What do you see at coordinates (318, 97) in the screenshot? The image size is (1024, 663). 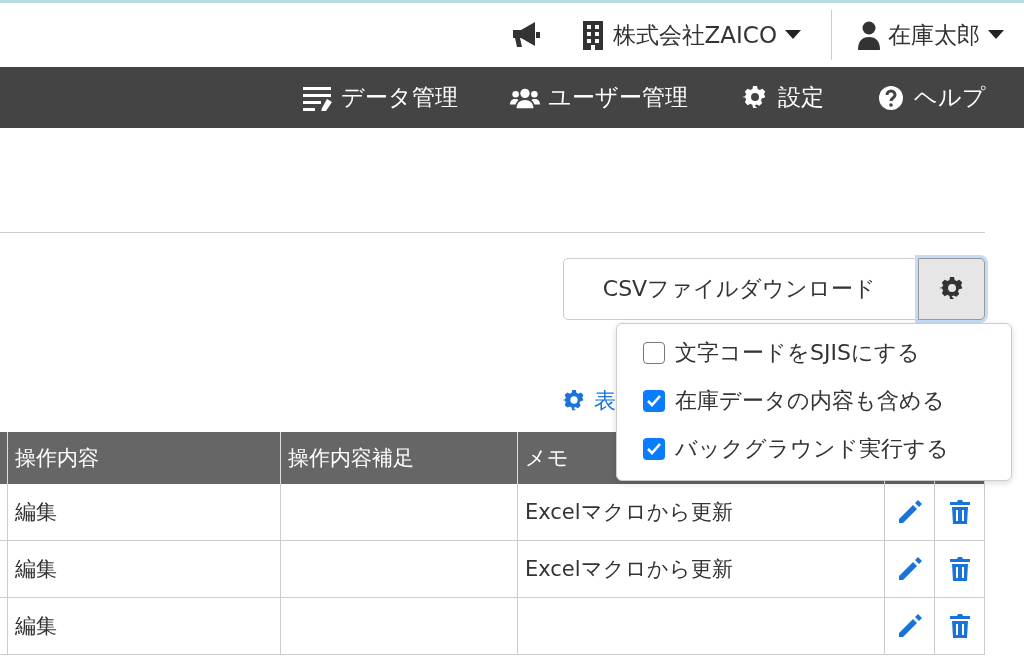 I see `list-icon` at bounding box center [318, 97].